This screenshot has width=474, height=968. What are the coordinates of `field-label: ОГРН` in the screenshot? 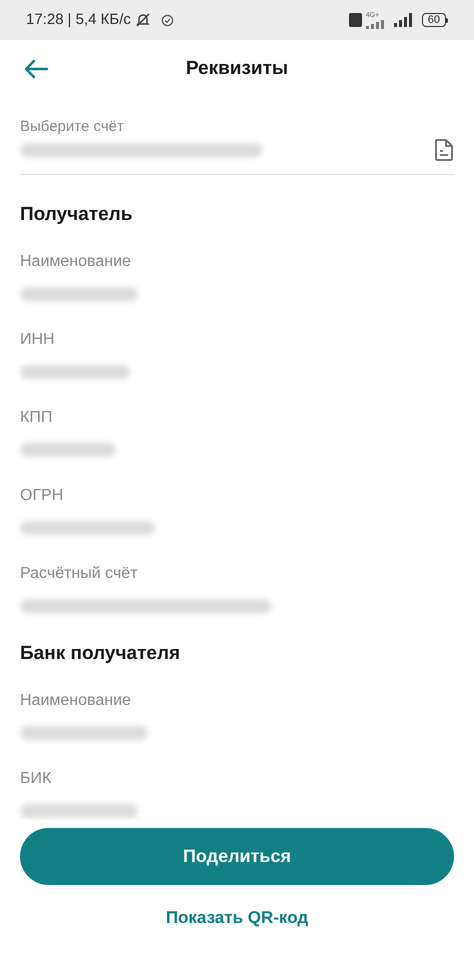 It's located at (42, 496).